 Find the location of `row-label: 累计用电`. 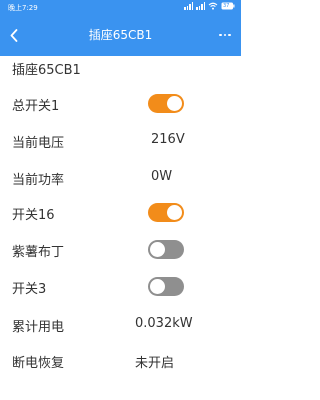

row-label: 累计用电 is located at coordinates (38, 327).